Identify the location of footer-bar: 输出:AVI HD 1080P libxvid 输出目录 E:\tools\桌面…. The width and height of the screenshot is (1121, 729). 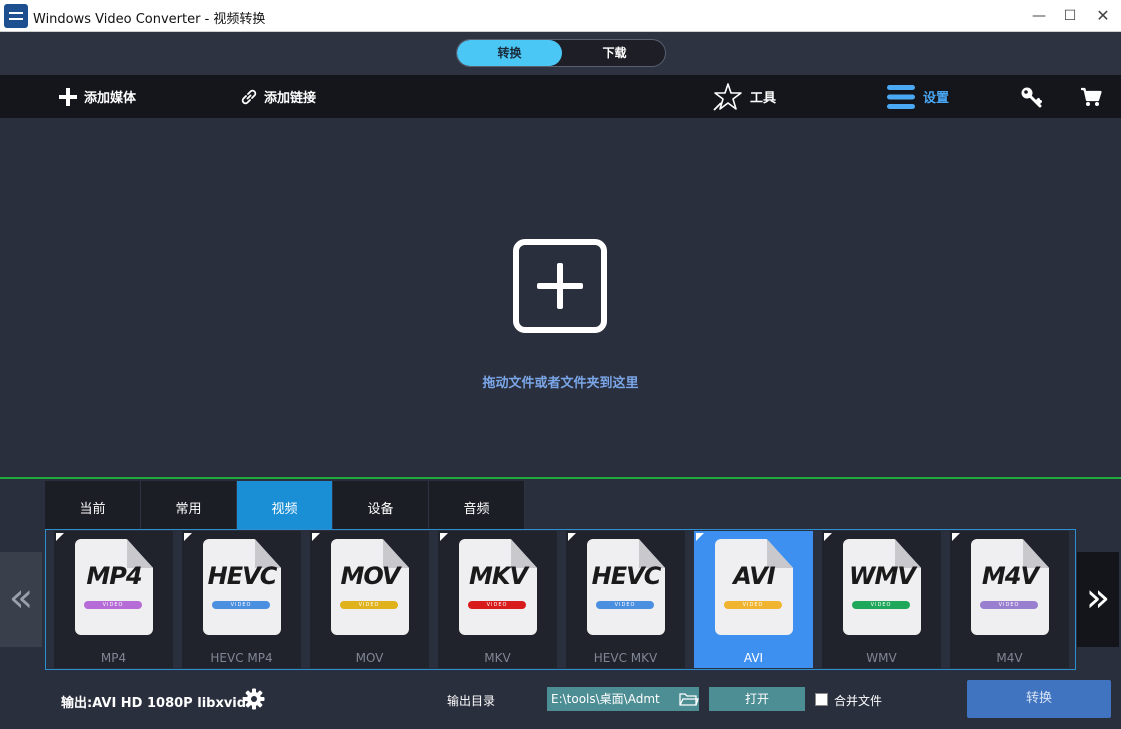
(560, 700).